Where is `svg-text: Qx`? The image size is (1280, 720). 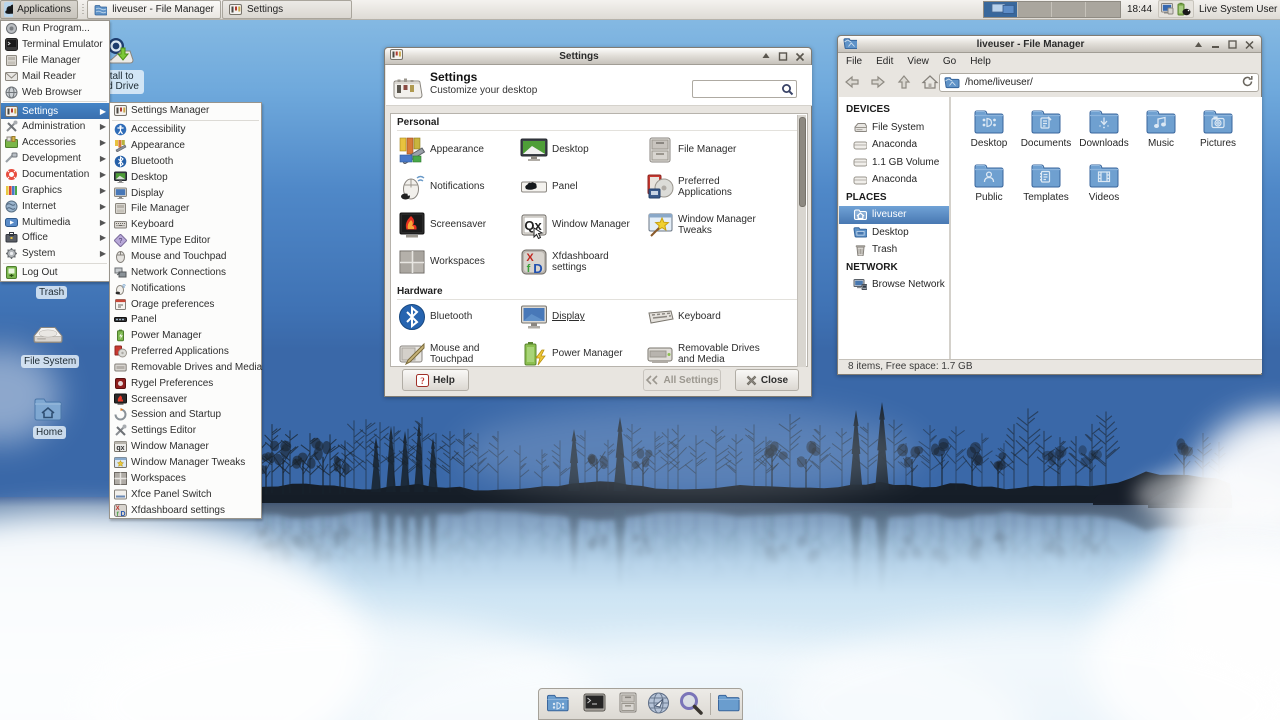 svg-text: Qx is located at coordinates (533, 225).